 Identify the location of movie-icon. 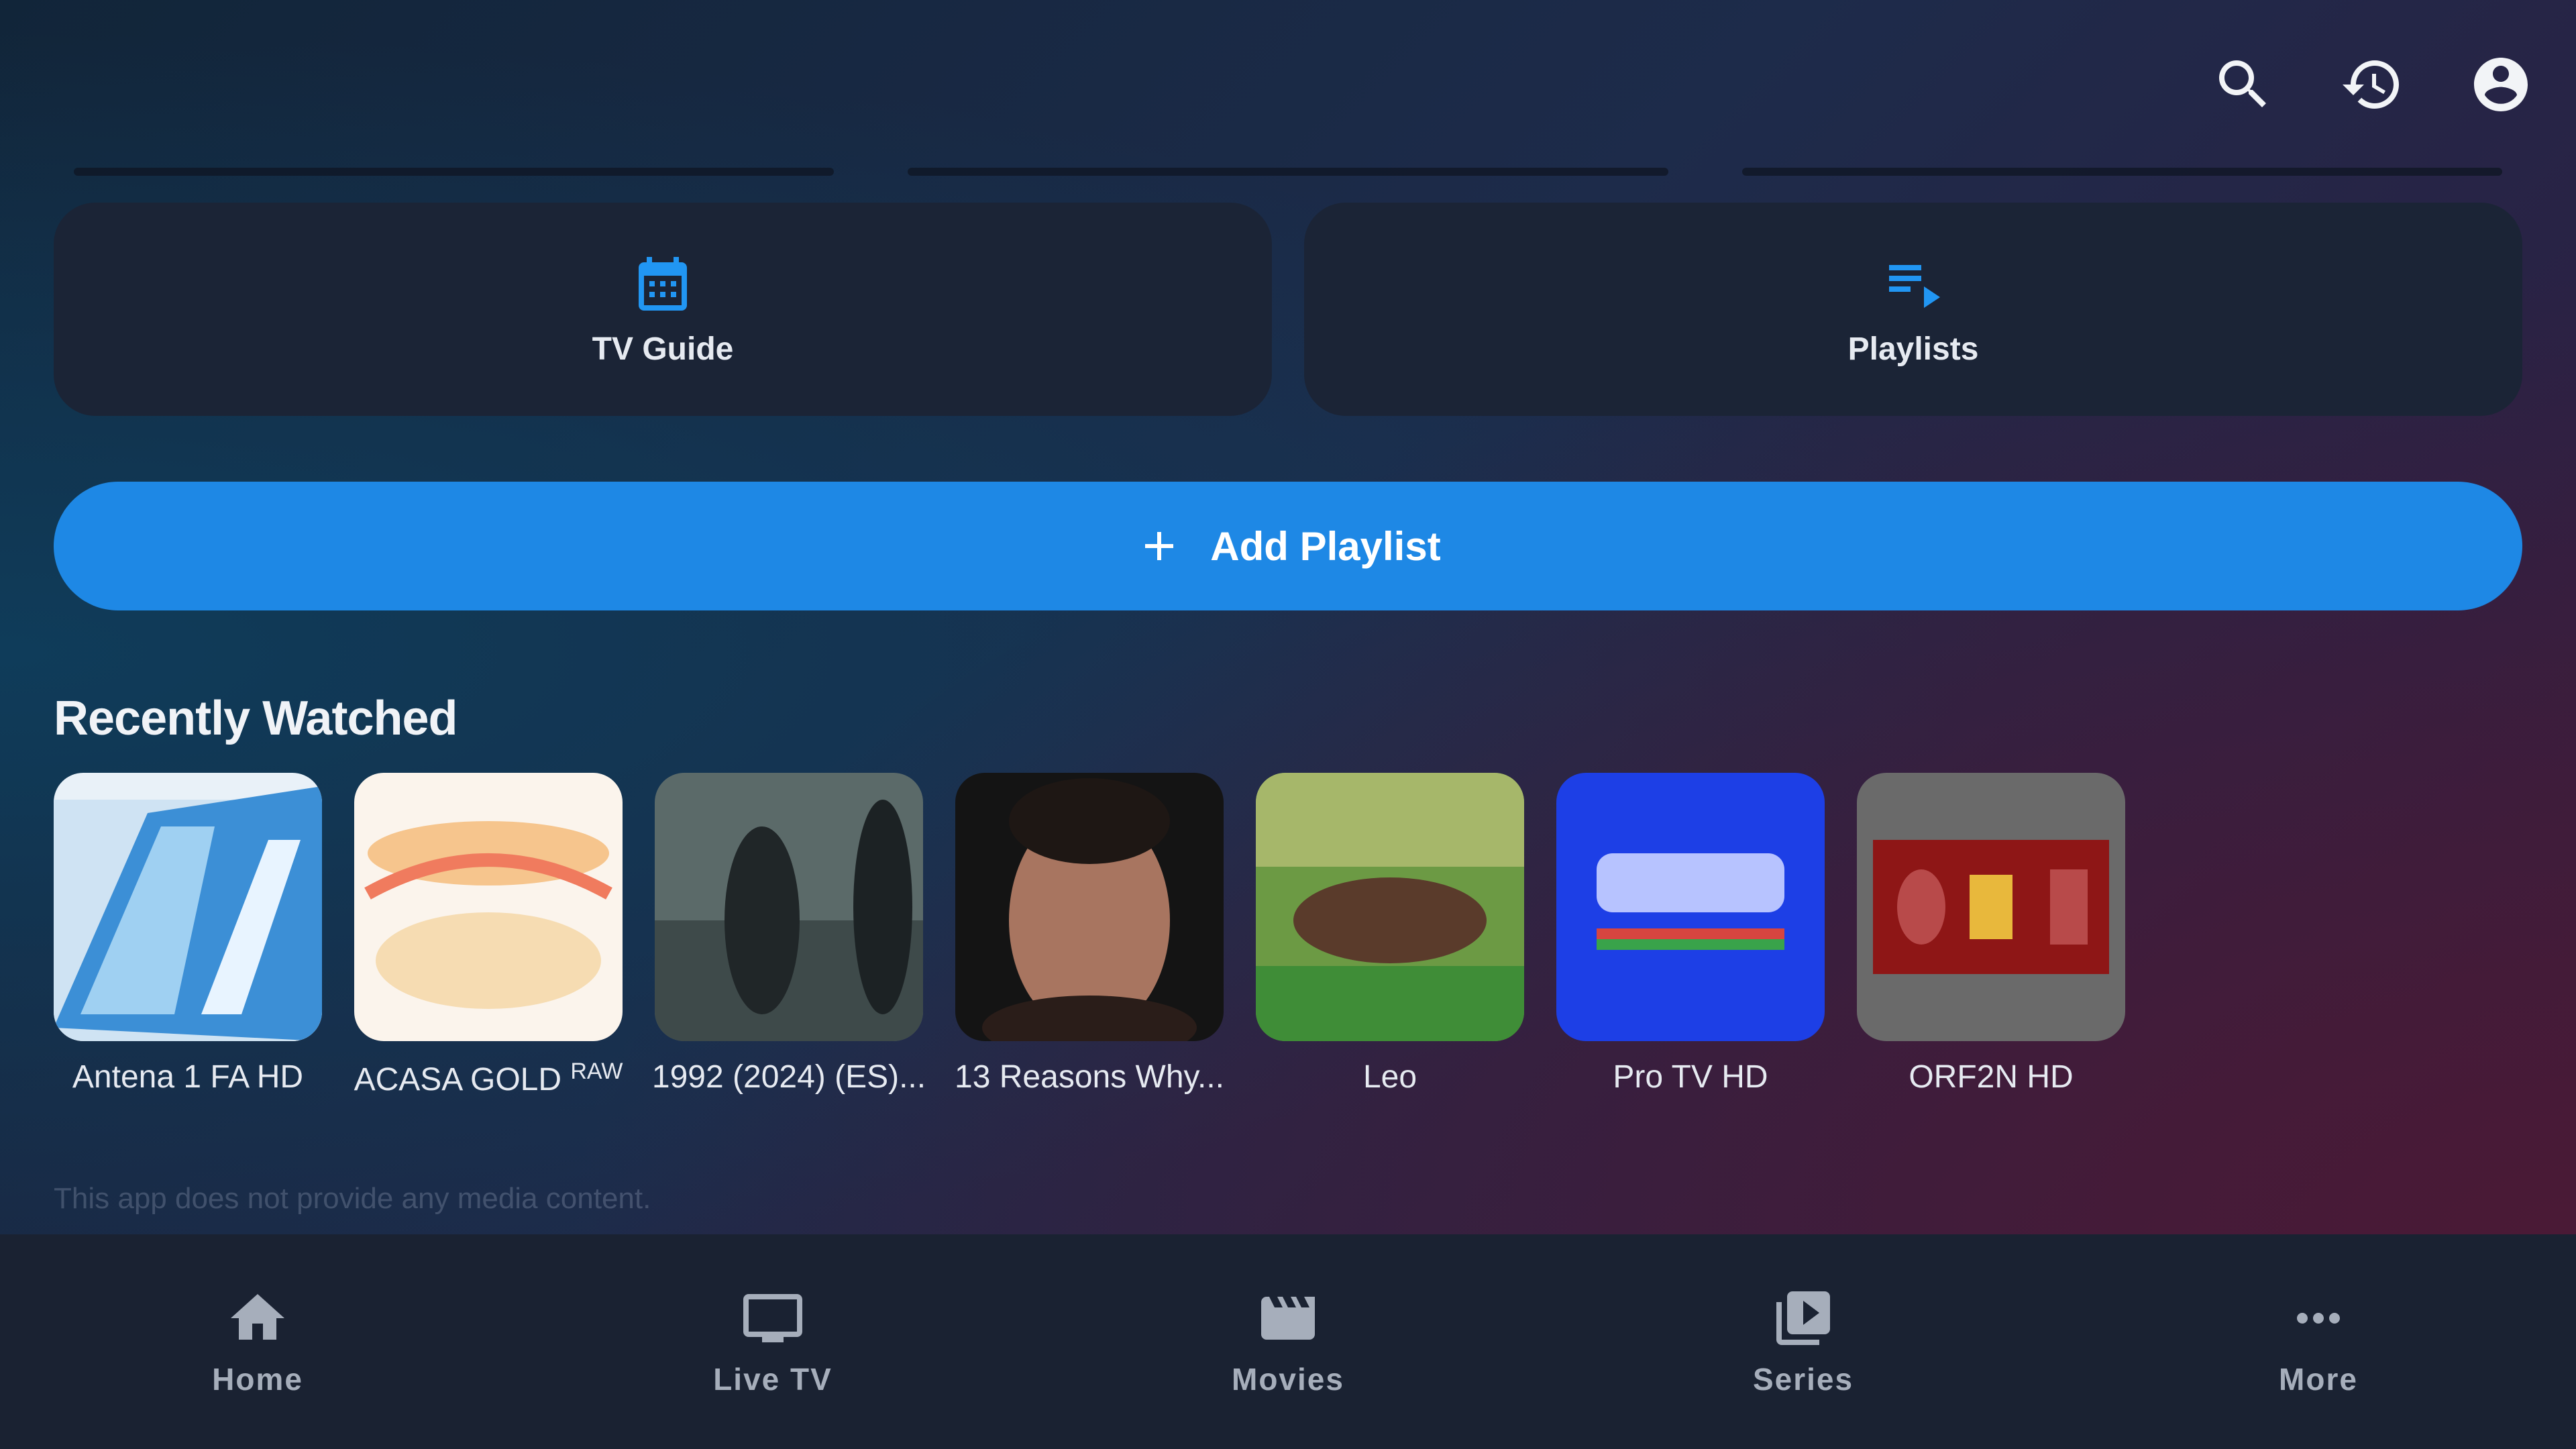
(1288, 1318).